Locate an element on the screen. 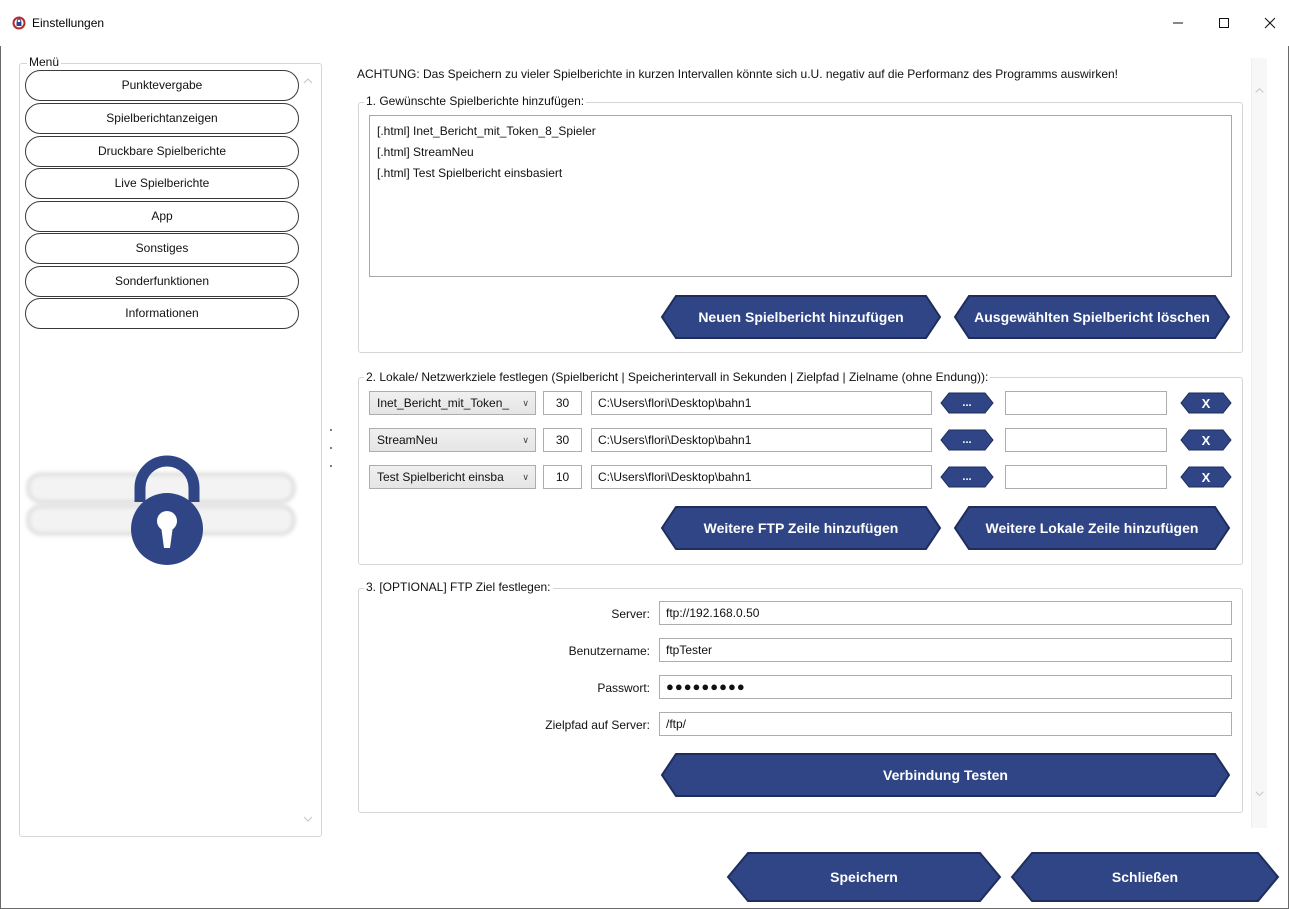  save-label: Speichern is located at coordinates (864, 877).